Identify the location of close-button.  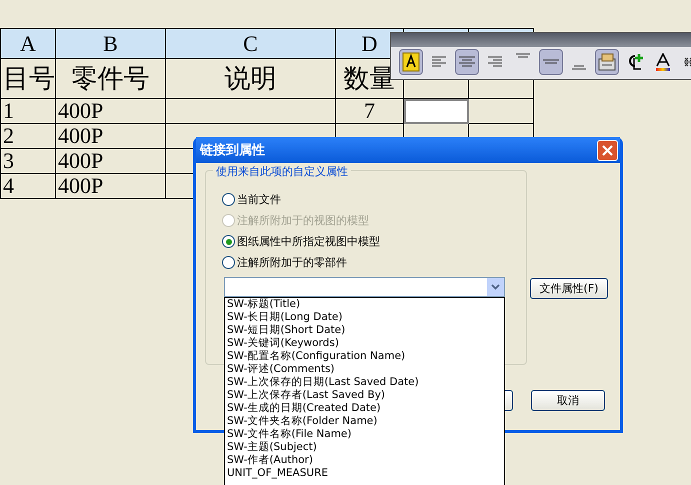
(607, 150).